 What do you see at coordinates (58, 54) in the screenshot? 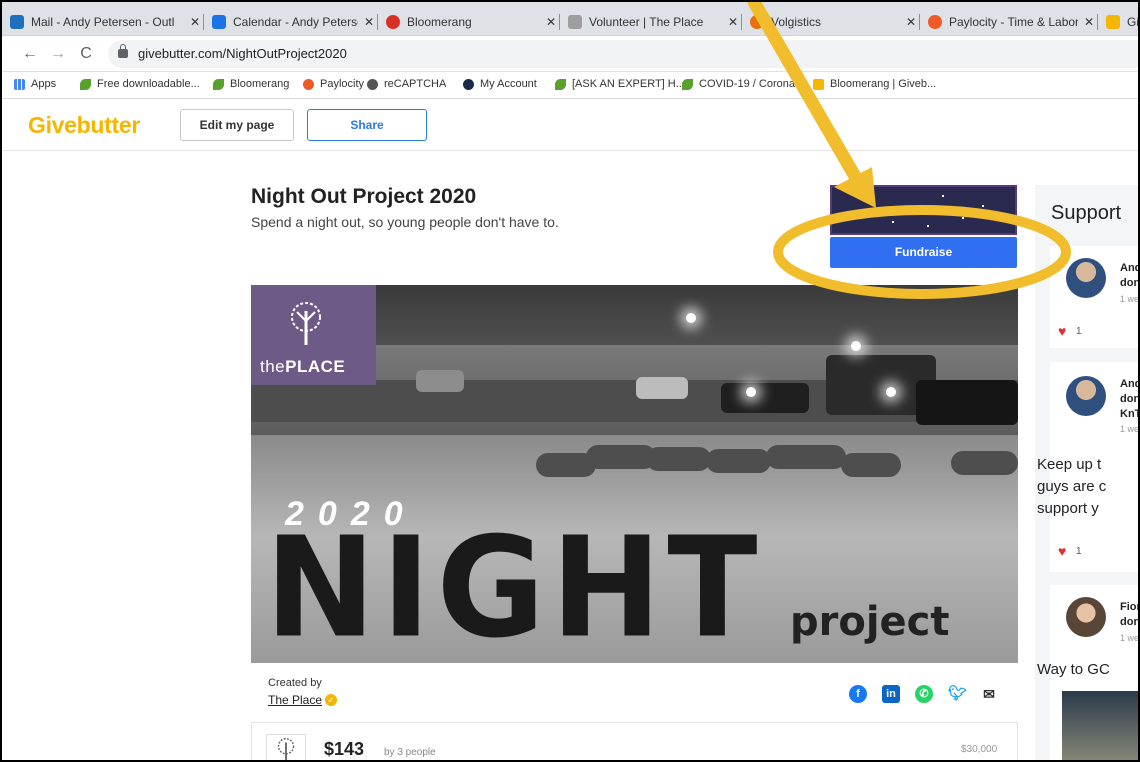
I see `forward-arrow-icon: →` at bounding box center [58, 54].